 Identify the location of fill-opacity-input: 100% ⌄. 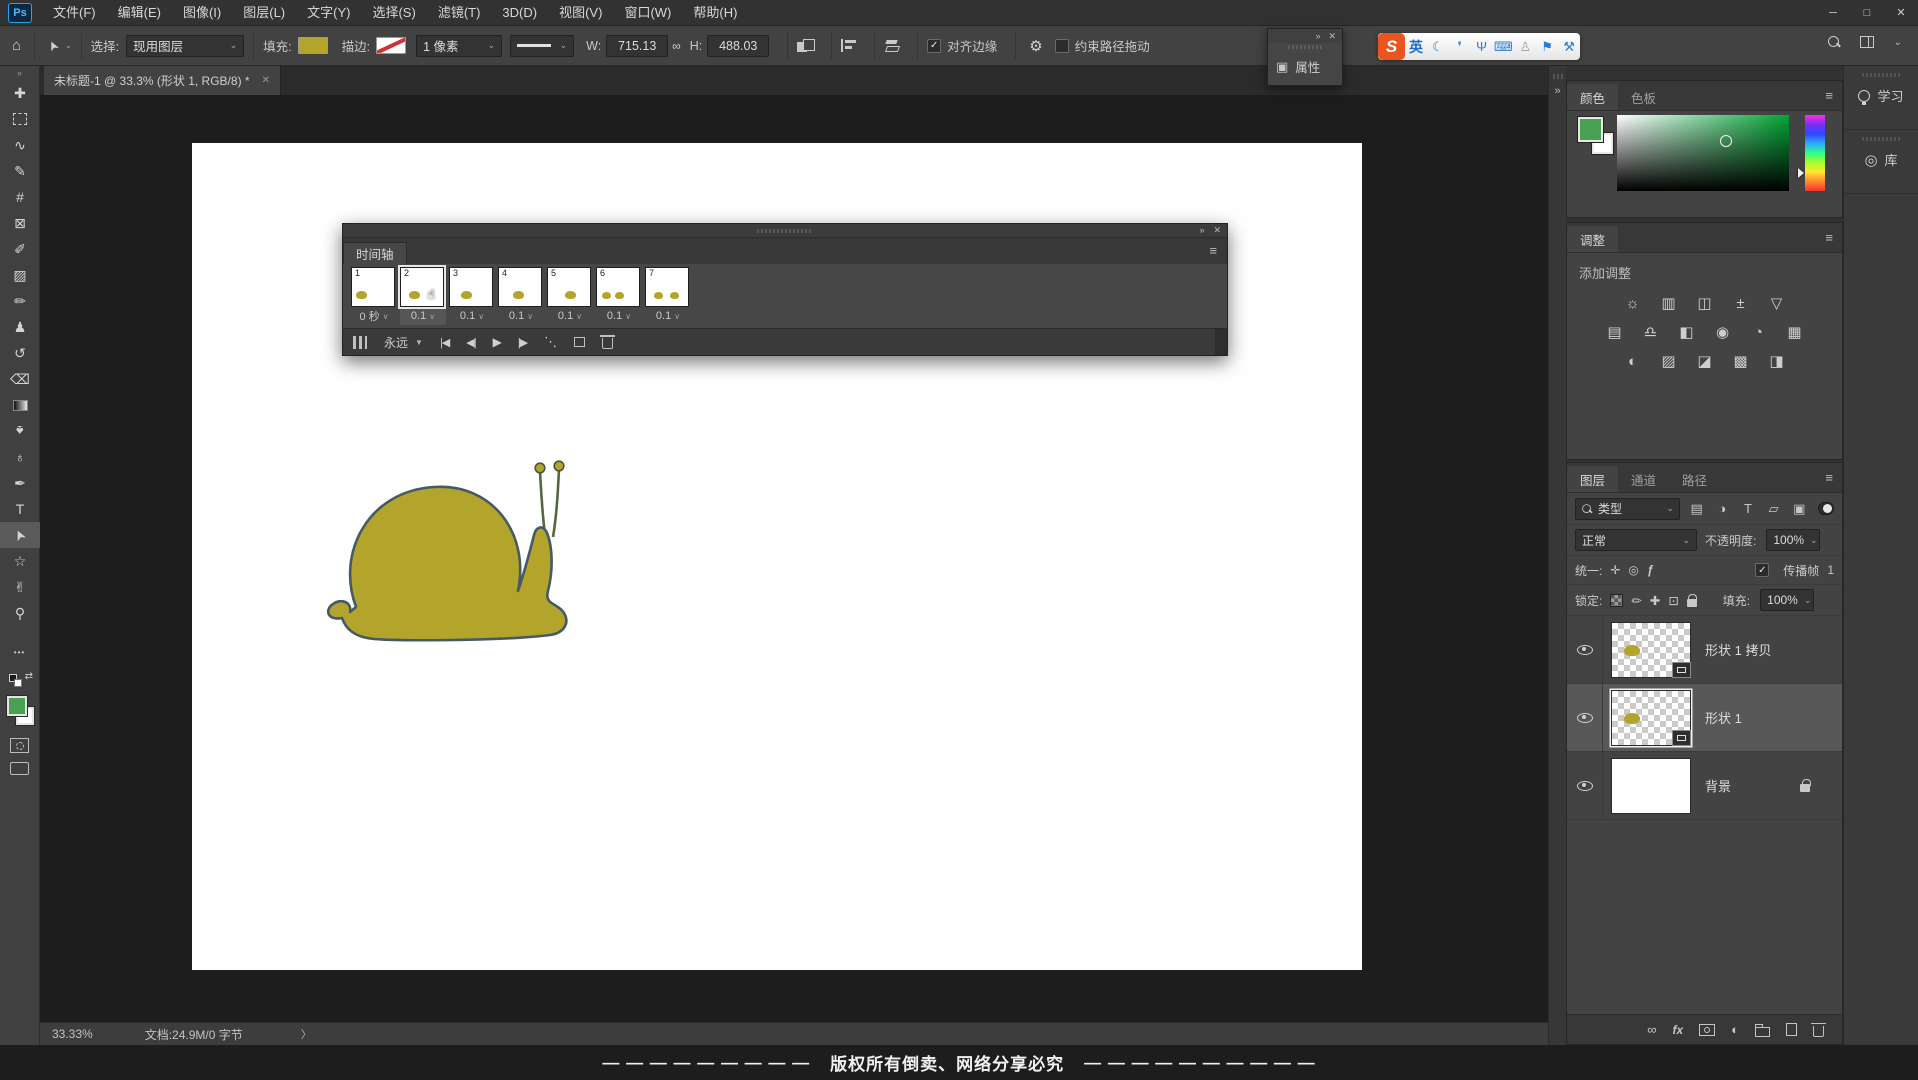
(1787, 600).